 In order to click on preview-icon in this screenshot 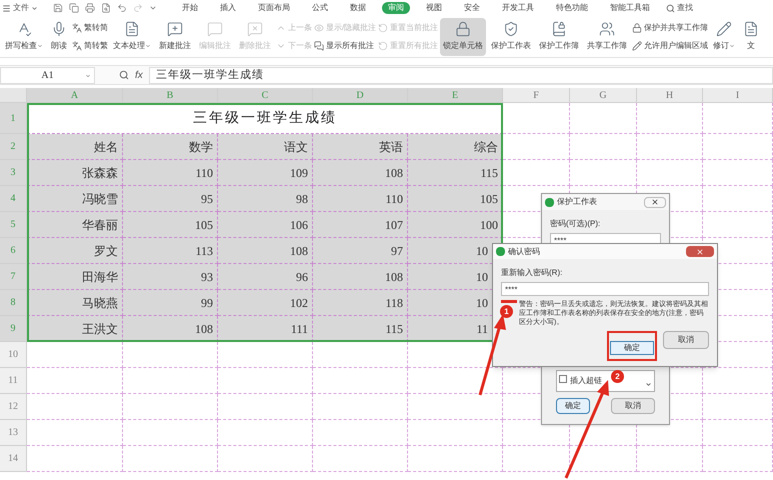, I will do `click(106, 8)`.